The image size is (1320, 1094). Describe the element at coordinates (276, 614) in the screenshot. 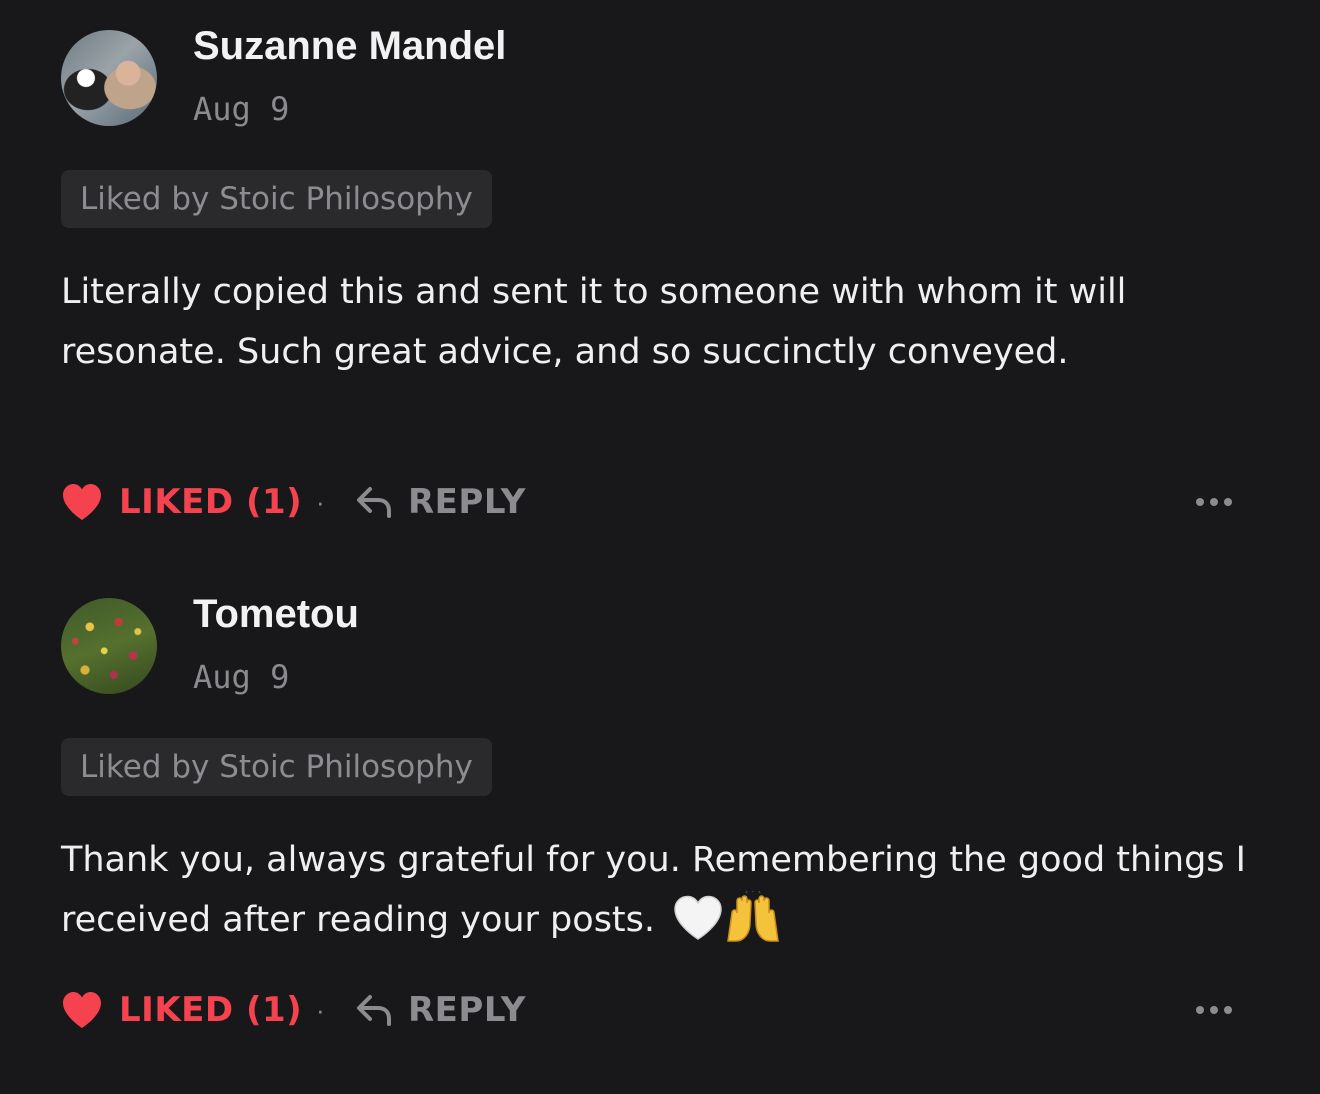

I see `comment-author: Tometou` at that location.